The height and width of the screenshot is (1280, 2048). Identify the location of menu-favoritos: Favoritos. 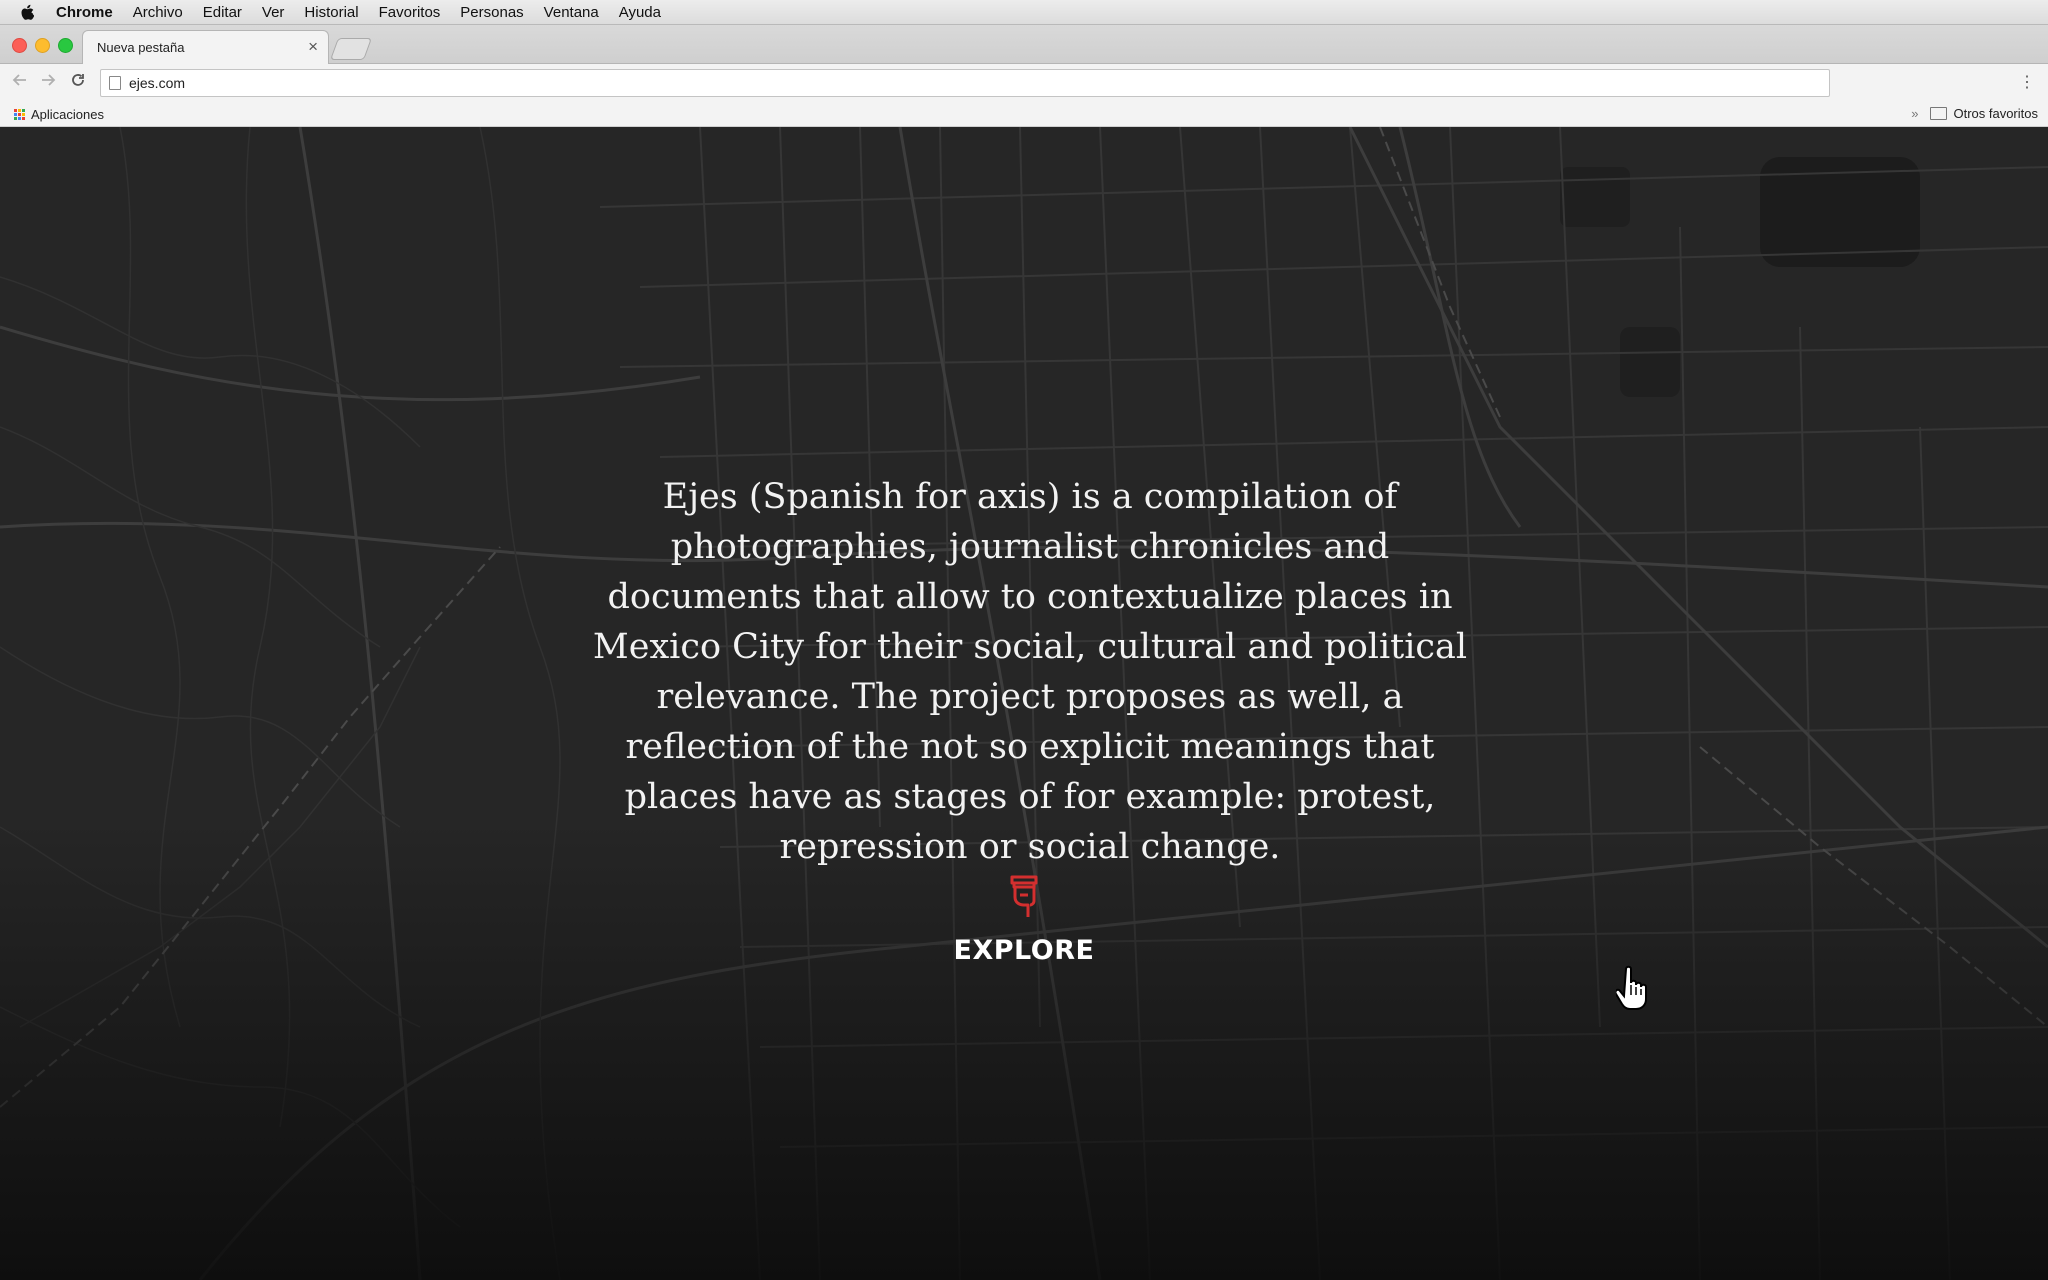
(410, 12).